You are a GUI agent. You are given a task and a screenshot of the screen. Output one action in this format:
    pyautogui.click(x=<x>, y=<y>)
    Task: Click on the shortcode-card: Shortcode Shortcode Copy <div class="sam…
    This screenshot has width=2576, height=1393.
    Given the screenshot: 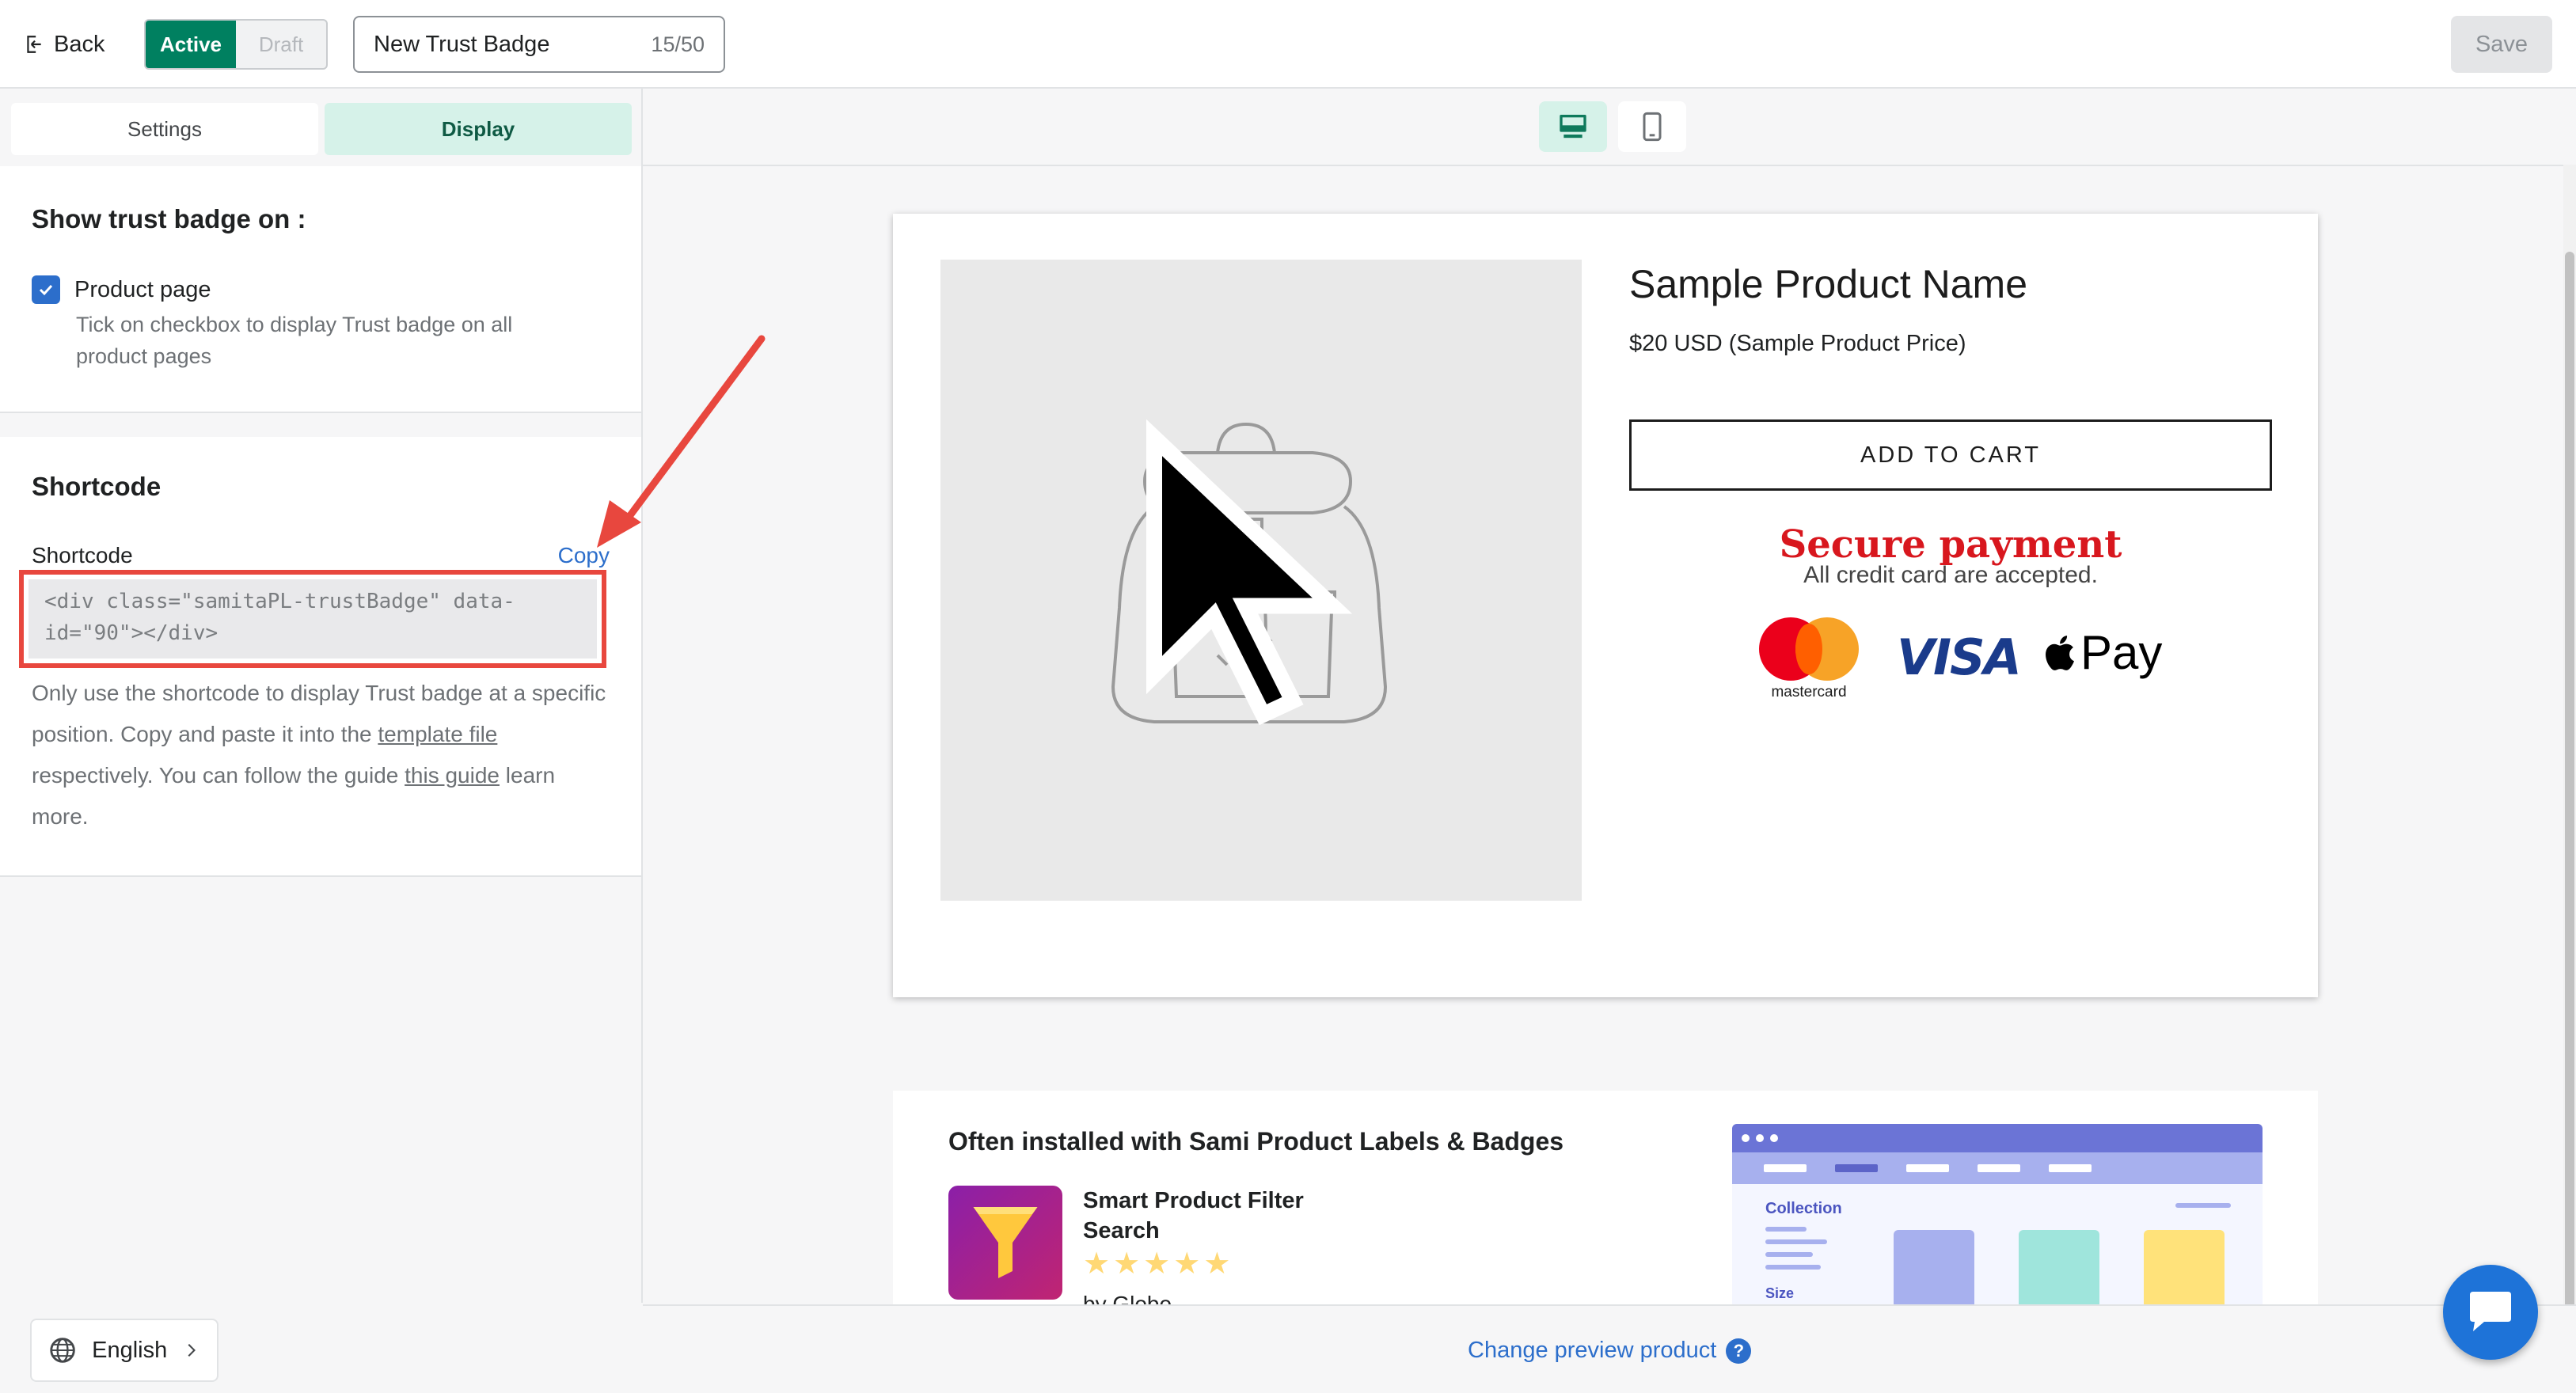 What is the action you would take?
    pyautogui.click(x=321, y=657)
    